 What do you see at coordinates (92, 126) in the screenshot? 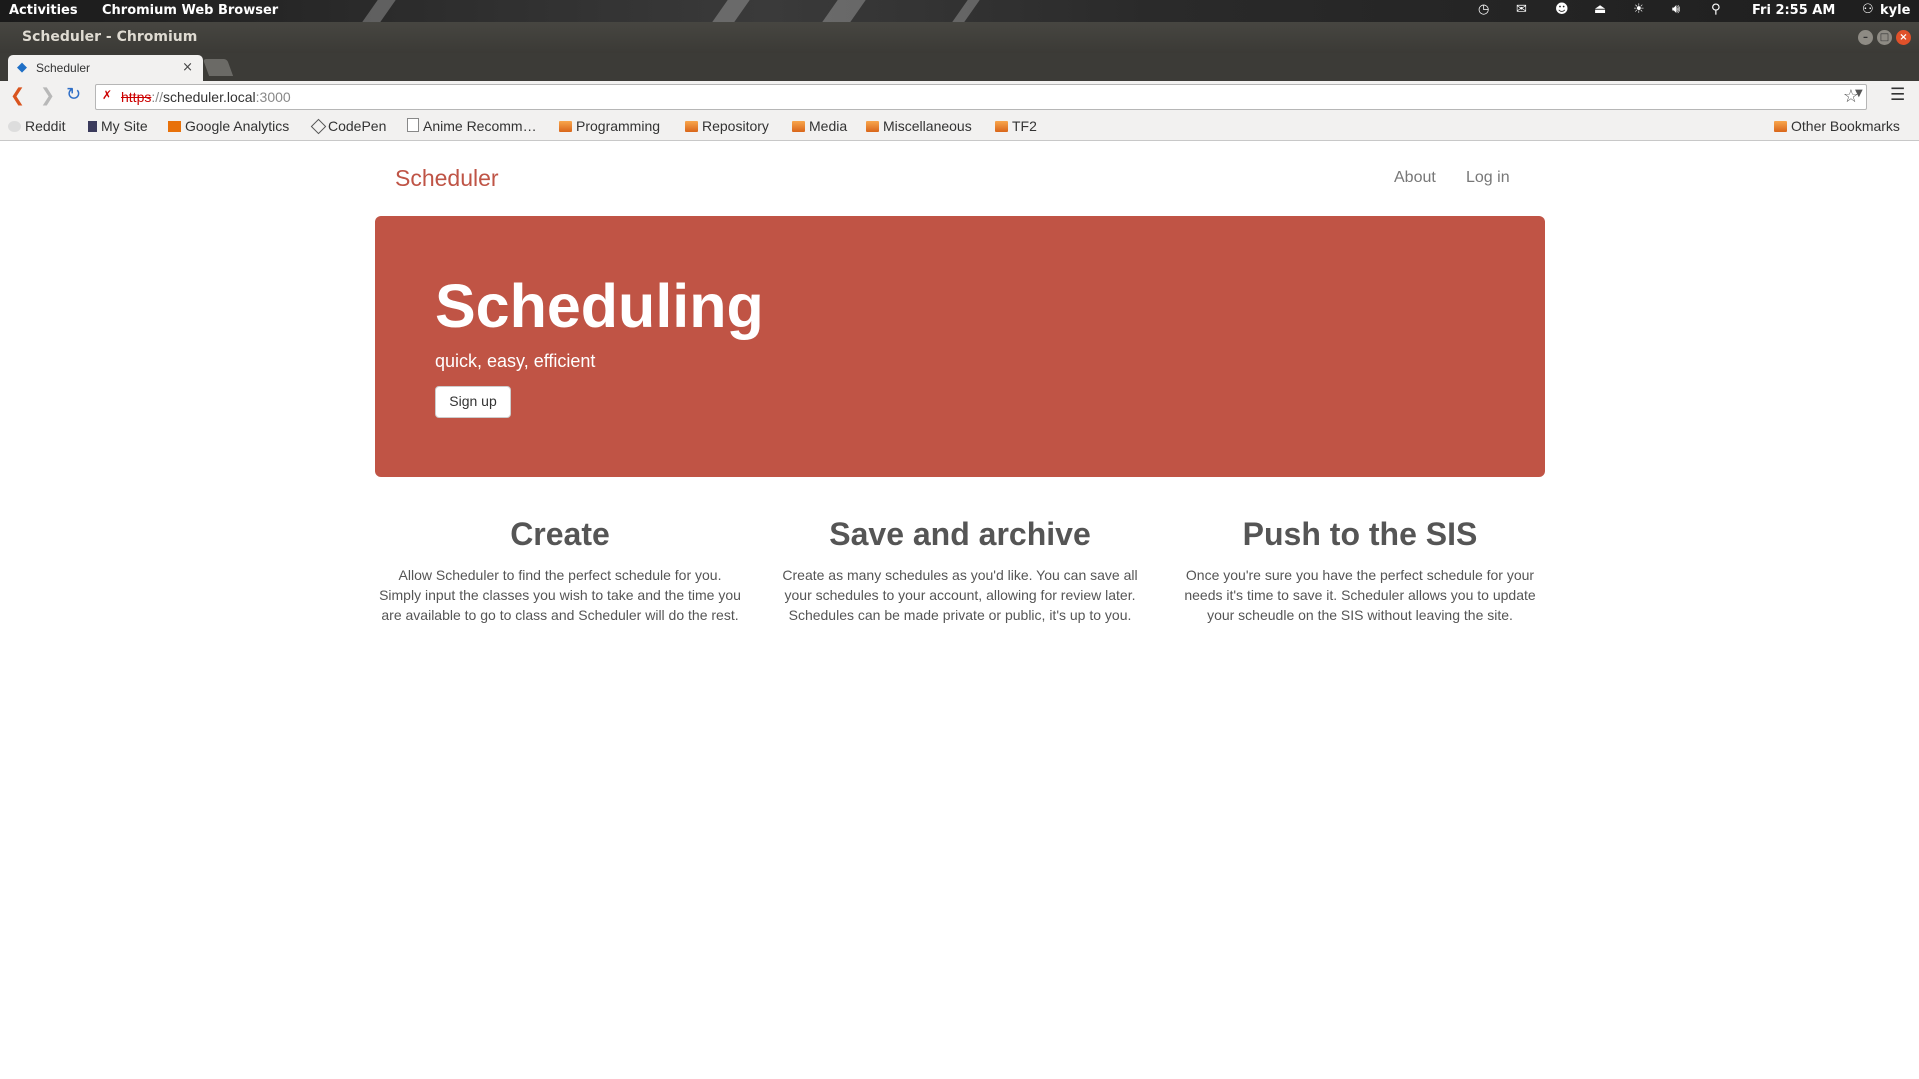
I see `site-icon` at bounding box center [92, 126].